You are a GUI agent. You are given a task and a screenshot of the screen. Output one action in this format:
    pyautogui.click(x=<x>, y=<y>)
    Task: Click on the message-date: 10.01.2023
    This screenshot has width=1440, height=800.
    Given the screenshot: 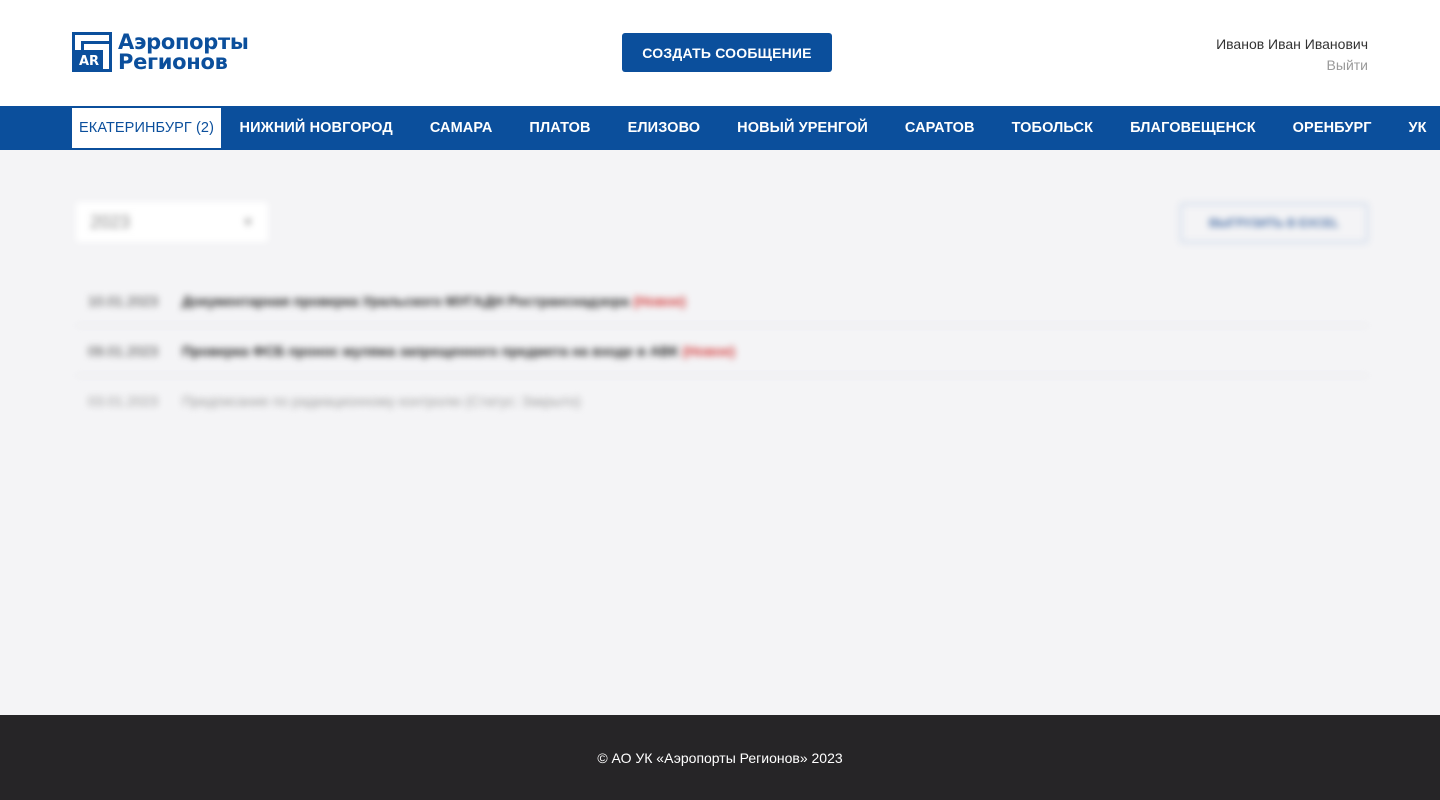 What is the action you would take?
    pyautogui.click(x=123, y=300)
    